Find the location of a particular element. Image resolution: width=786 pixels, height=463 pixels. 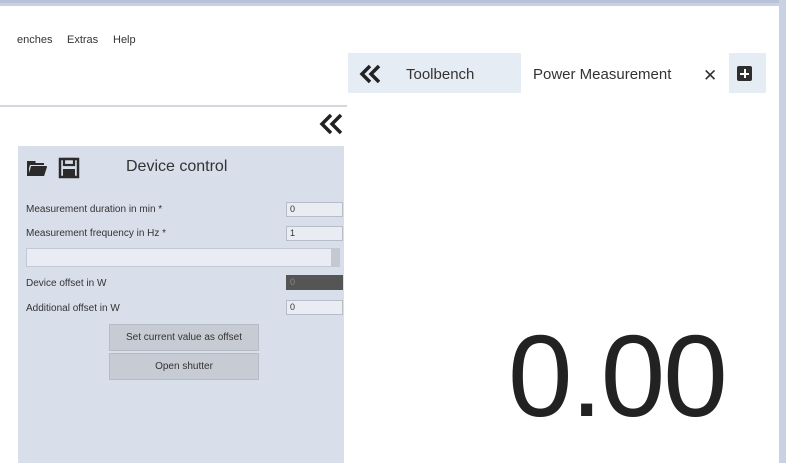

open-folder-button is located at coordinates (37, 170).